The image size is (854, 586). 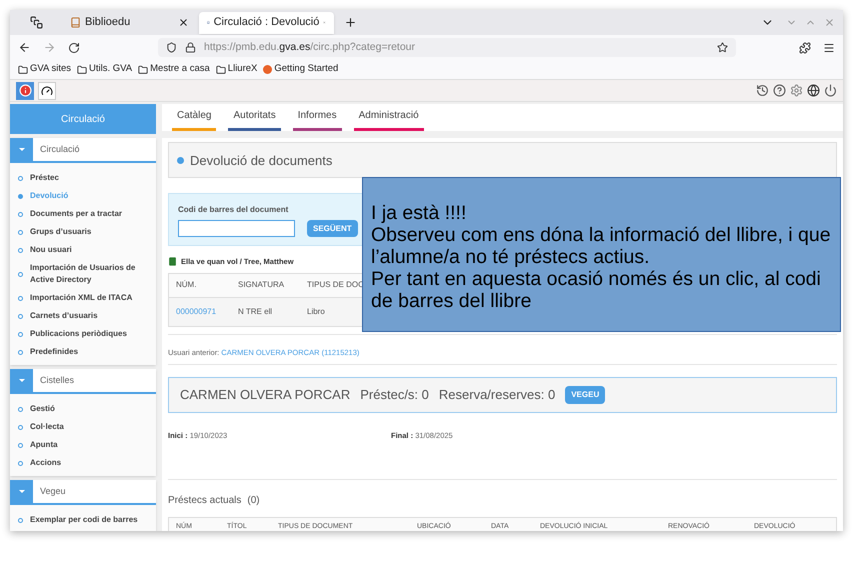 What do you see at coordinates (83, 520) in the screenshot?
I see `sidebar-item: Exemplar per codi de barres` at bounding box center [83, 520].